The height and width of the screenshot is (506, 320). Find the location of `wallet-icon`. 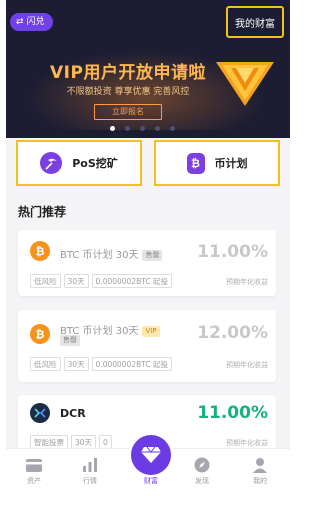

wallet-icon is located at coordinates (34, 465).